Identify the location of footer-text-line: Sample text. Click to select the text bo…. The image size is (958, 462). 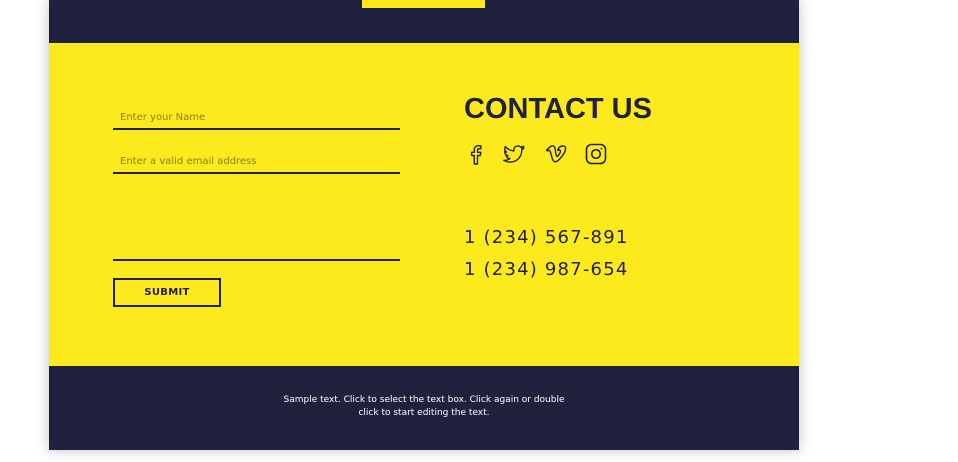
(424, 400).